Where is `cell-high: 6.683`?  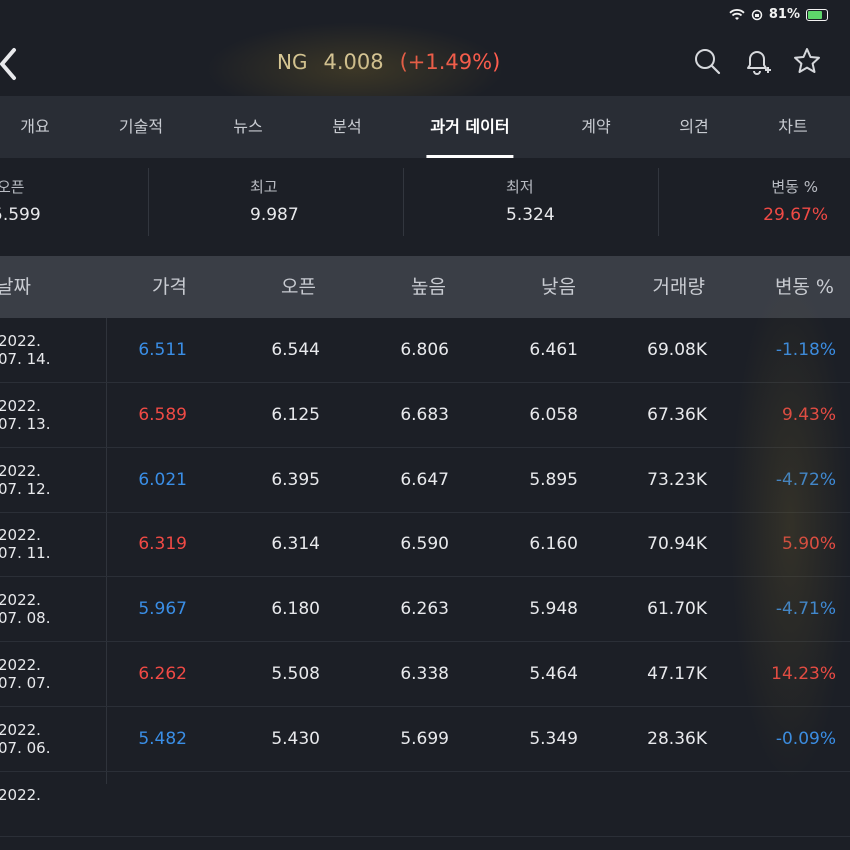 cell-high: 6.683 is located at coordinates (424, 414).